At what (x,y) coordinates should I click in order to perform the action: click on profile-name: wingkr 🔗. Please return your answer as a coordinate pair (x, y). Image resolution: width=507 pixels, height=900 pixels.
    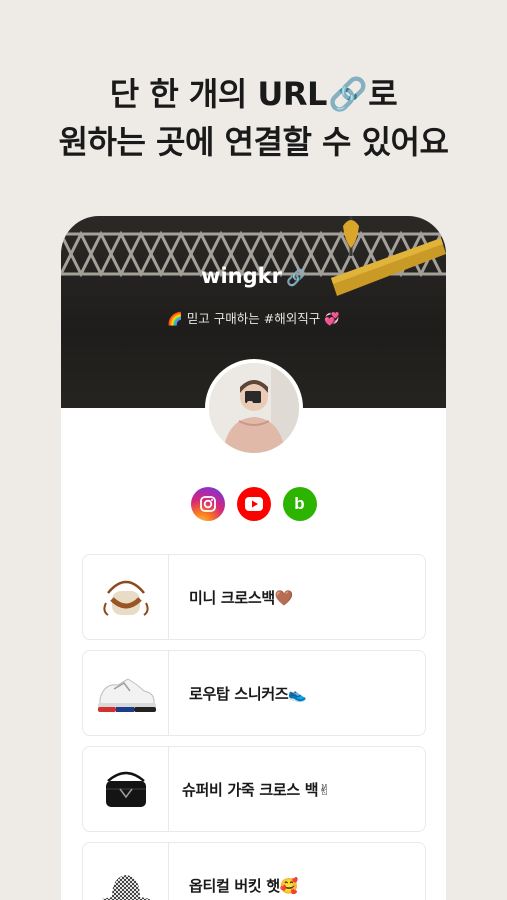
    Looking at the image, I should click on (253, 276).